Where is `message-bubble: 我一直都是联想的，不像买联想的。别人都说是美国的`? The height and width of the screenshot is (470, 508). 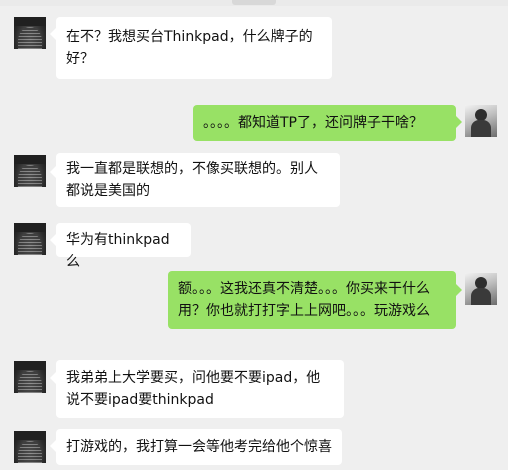
message-bubble: 我一直都是联想的，不像买联想的。别人都说是美国的 is located at coordinates (198, 180).